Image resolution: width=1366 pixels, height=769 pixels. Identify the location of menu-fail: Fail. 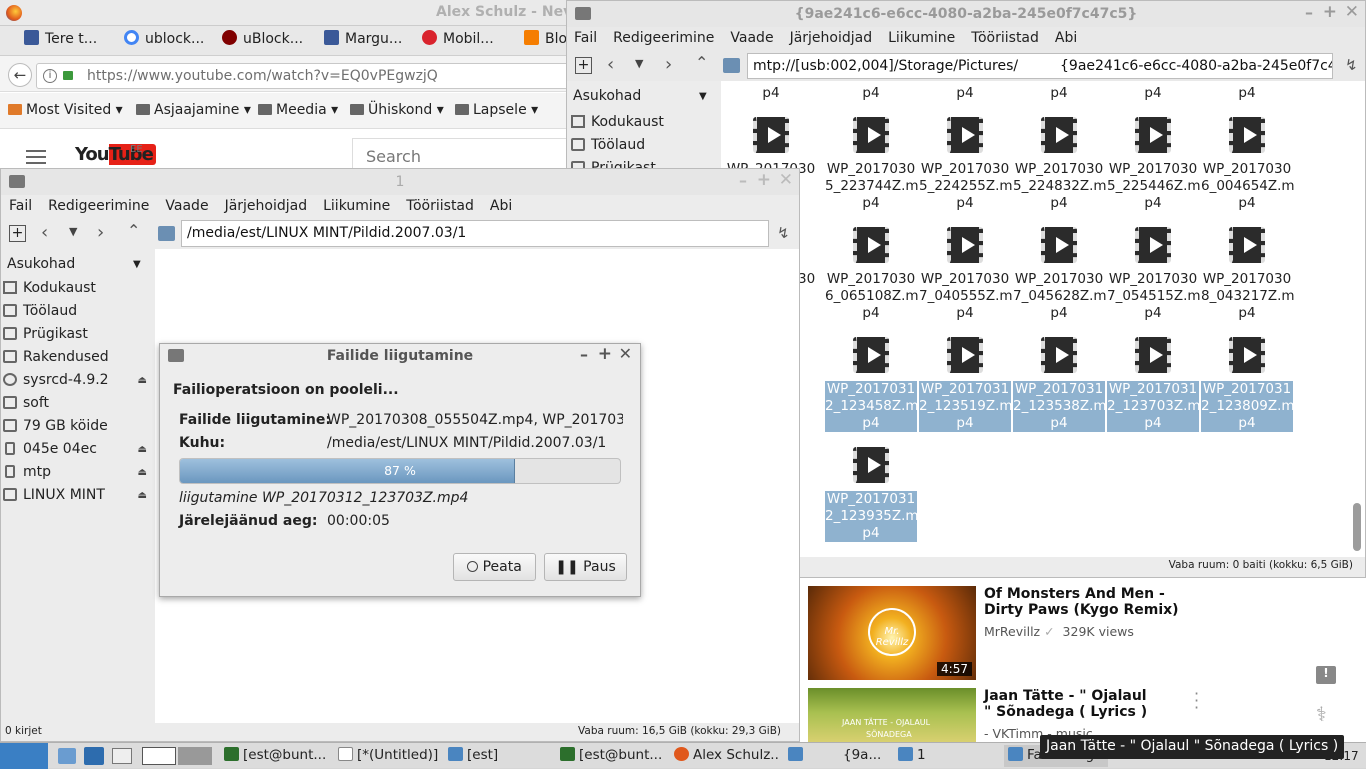
(20, 206).